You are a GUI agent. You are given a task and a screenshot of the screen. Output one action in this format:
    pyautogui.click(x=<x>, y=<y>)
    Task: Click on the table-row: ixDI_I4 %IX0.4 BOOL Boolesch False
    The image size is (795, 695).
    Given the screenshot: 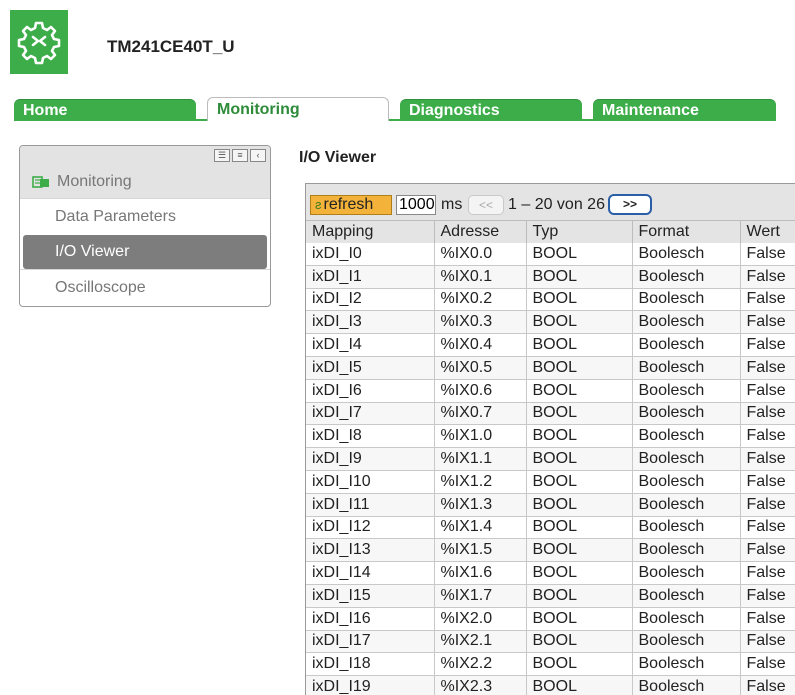 What is the action you would take?
    pyautogui.click(x=550, y=345)
    